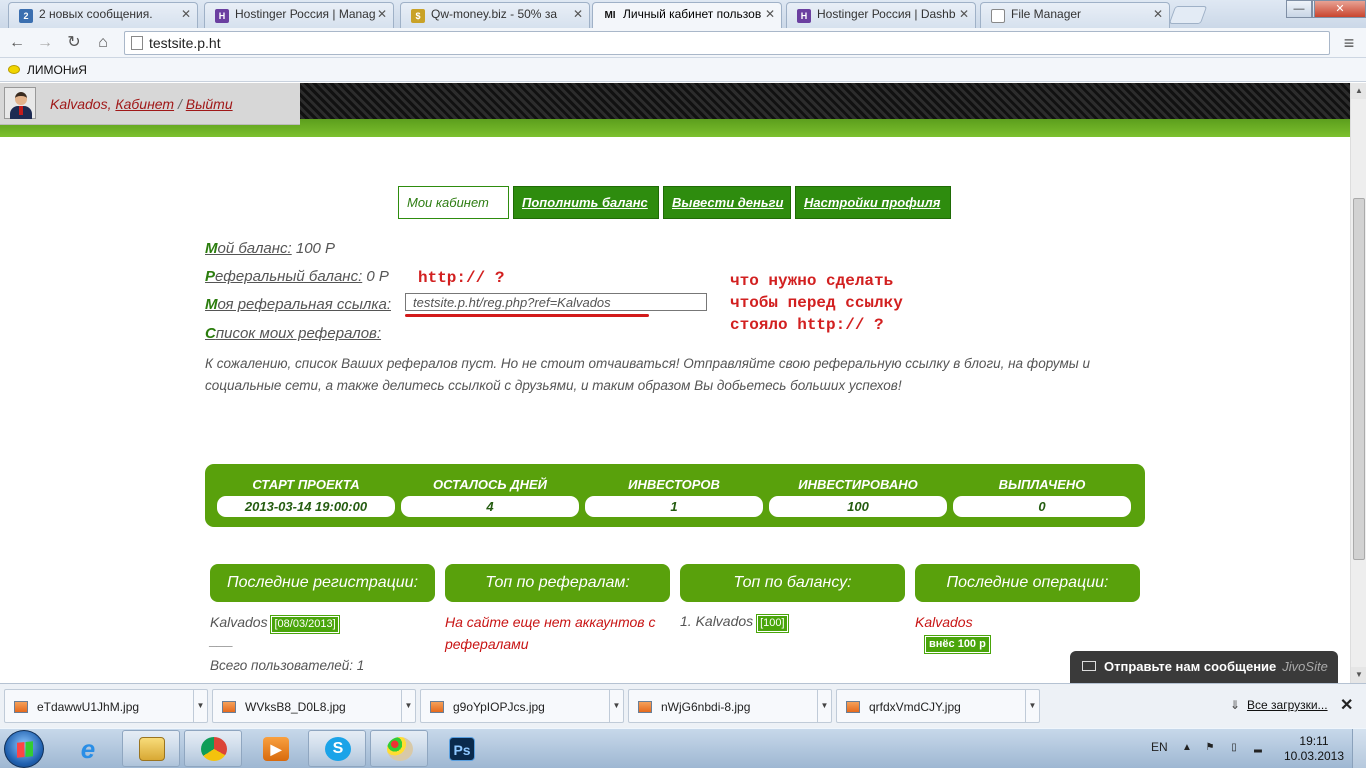 The image size is (1366, 768). I want to click on menu-hamburger-icon: ≡, so click(1349, 43).